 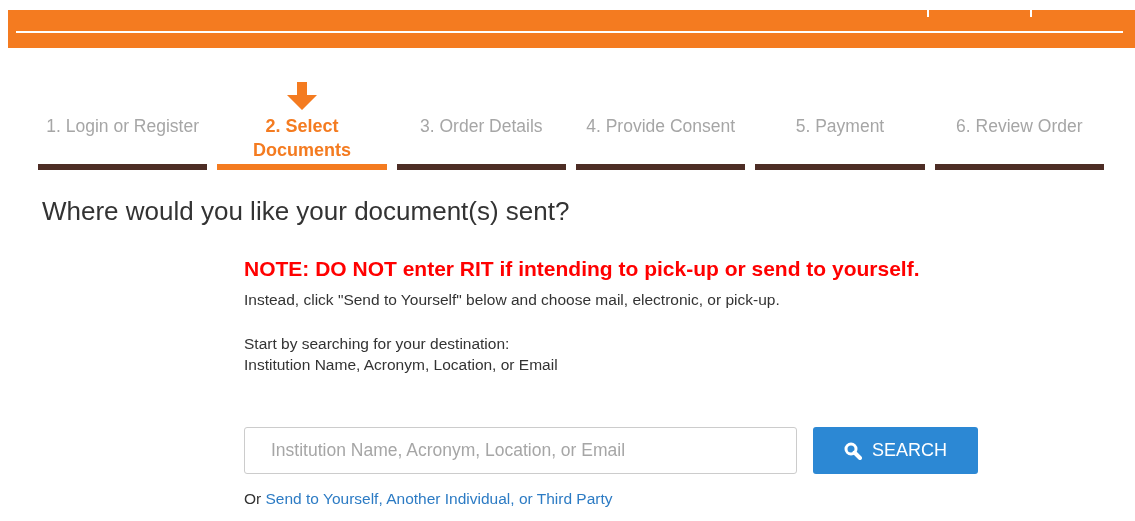 I want to click on instruction-text: Instead, click "Send to Yourself" below and choose mail, electronic, or pick-up., so click(x=512, y=300).